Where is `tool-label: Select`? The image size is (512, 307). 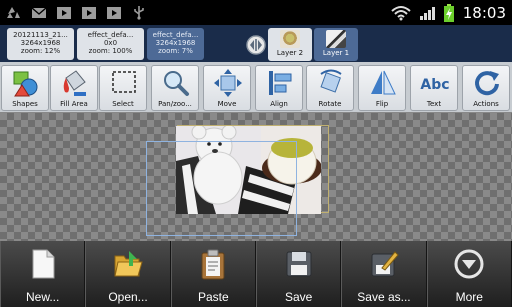
tool-label: Select is located at coordinates (123, 104).